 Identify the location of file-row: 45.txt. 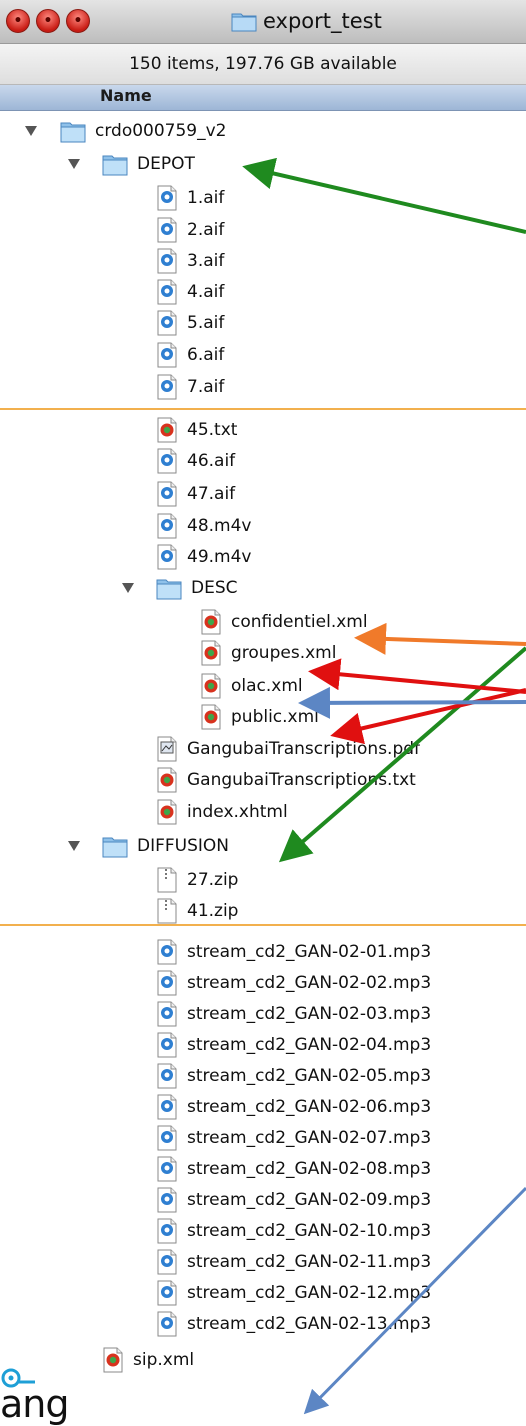
(196, 429).